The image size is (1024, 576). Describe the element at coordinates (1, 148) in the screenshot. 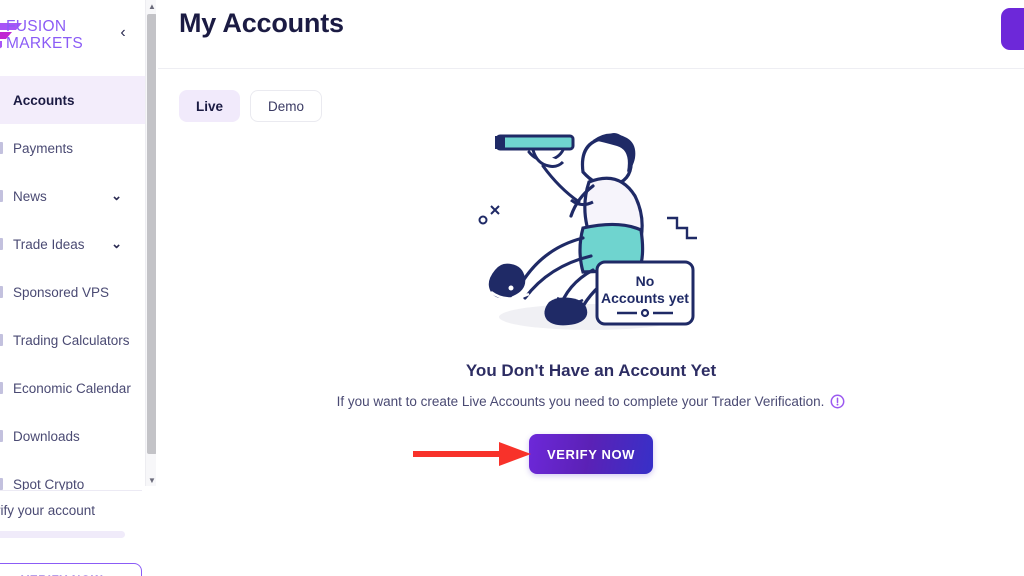

I see `payments-icon` at that location.